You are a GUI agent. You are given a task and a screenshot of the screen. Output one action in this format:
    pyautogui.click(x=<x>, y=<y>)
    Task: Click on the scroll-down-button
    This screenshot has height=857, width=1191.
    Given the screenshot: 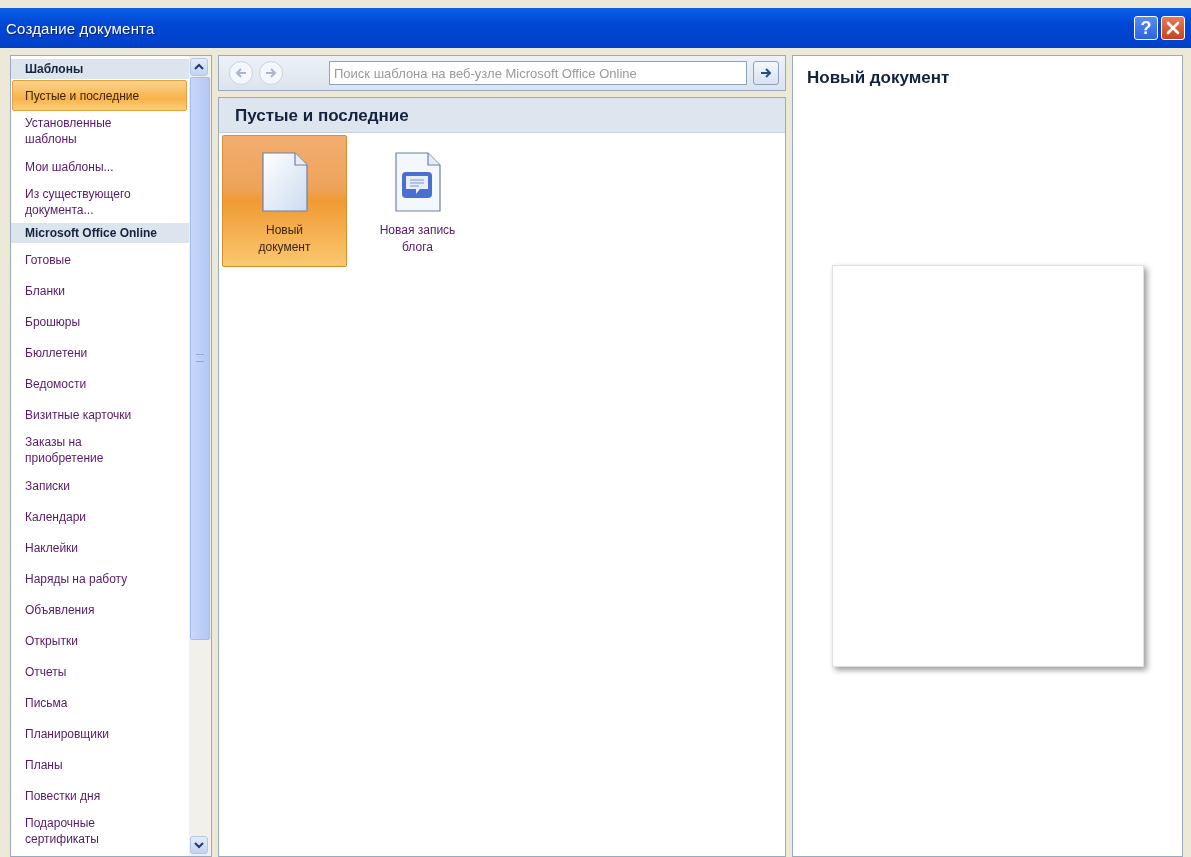 What is the action you would take?
    pyautogui.click(x=199, y=845)
    